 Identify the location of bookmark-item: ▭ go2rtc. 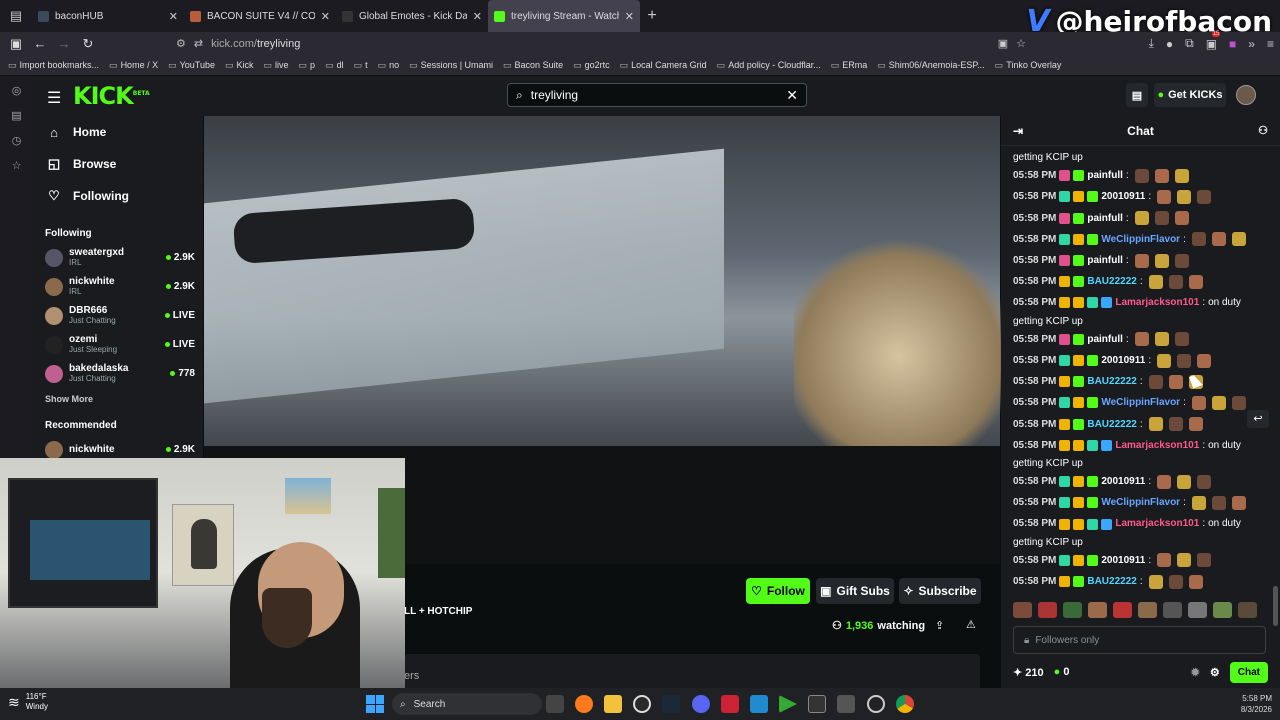
(591, 65).